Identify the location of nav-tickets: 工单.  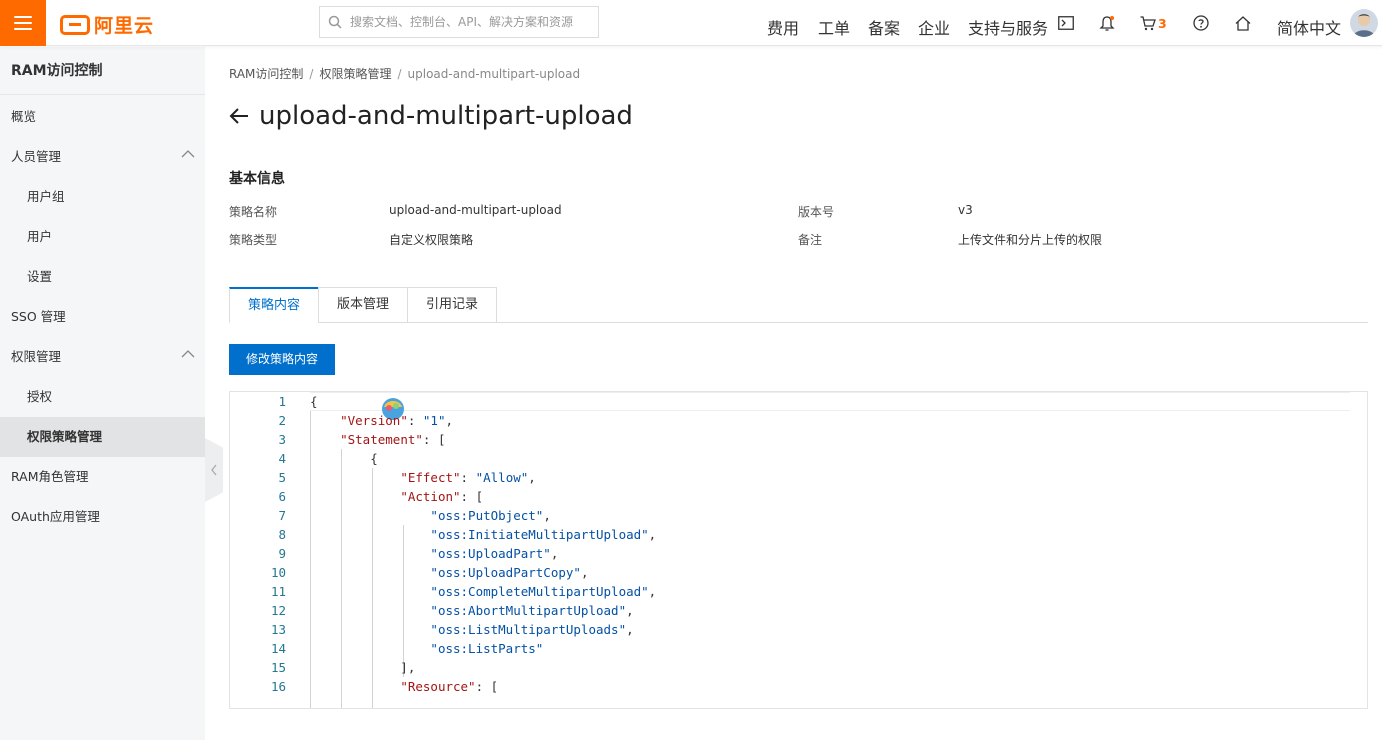
(834, 27).